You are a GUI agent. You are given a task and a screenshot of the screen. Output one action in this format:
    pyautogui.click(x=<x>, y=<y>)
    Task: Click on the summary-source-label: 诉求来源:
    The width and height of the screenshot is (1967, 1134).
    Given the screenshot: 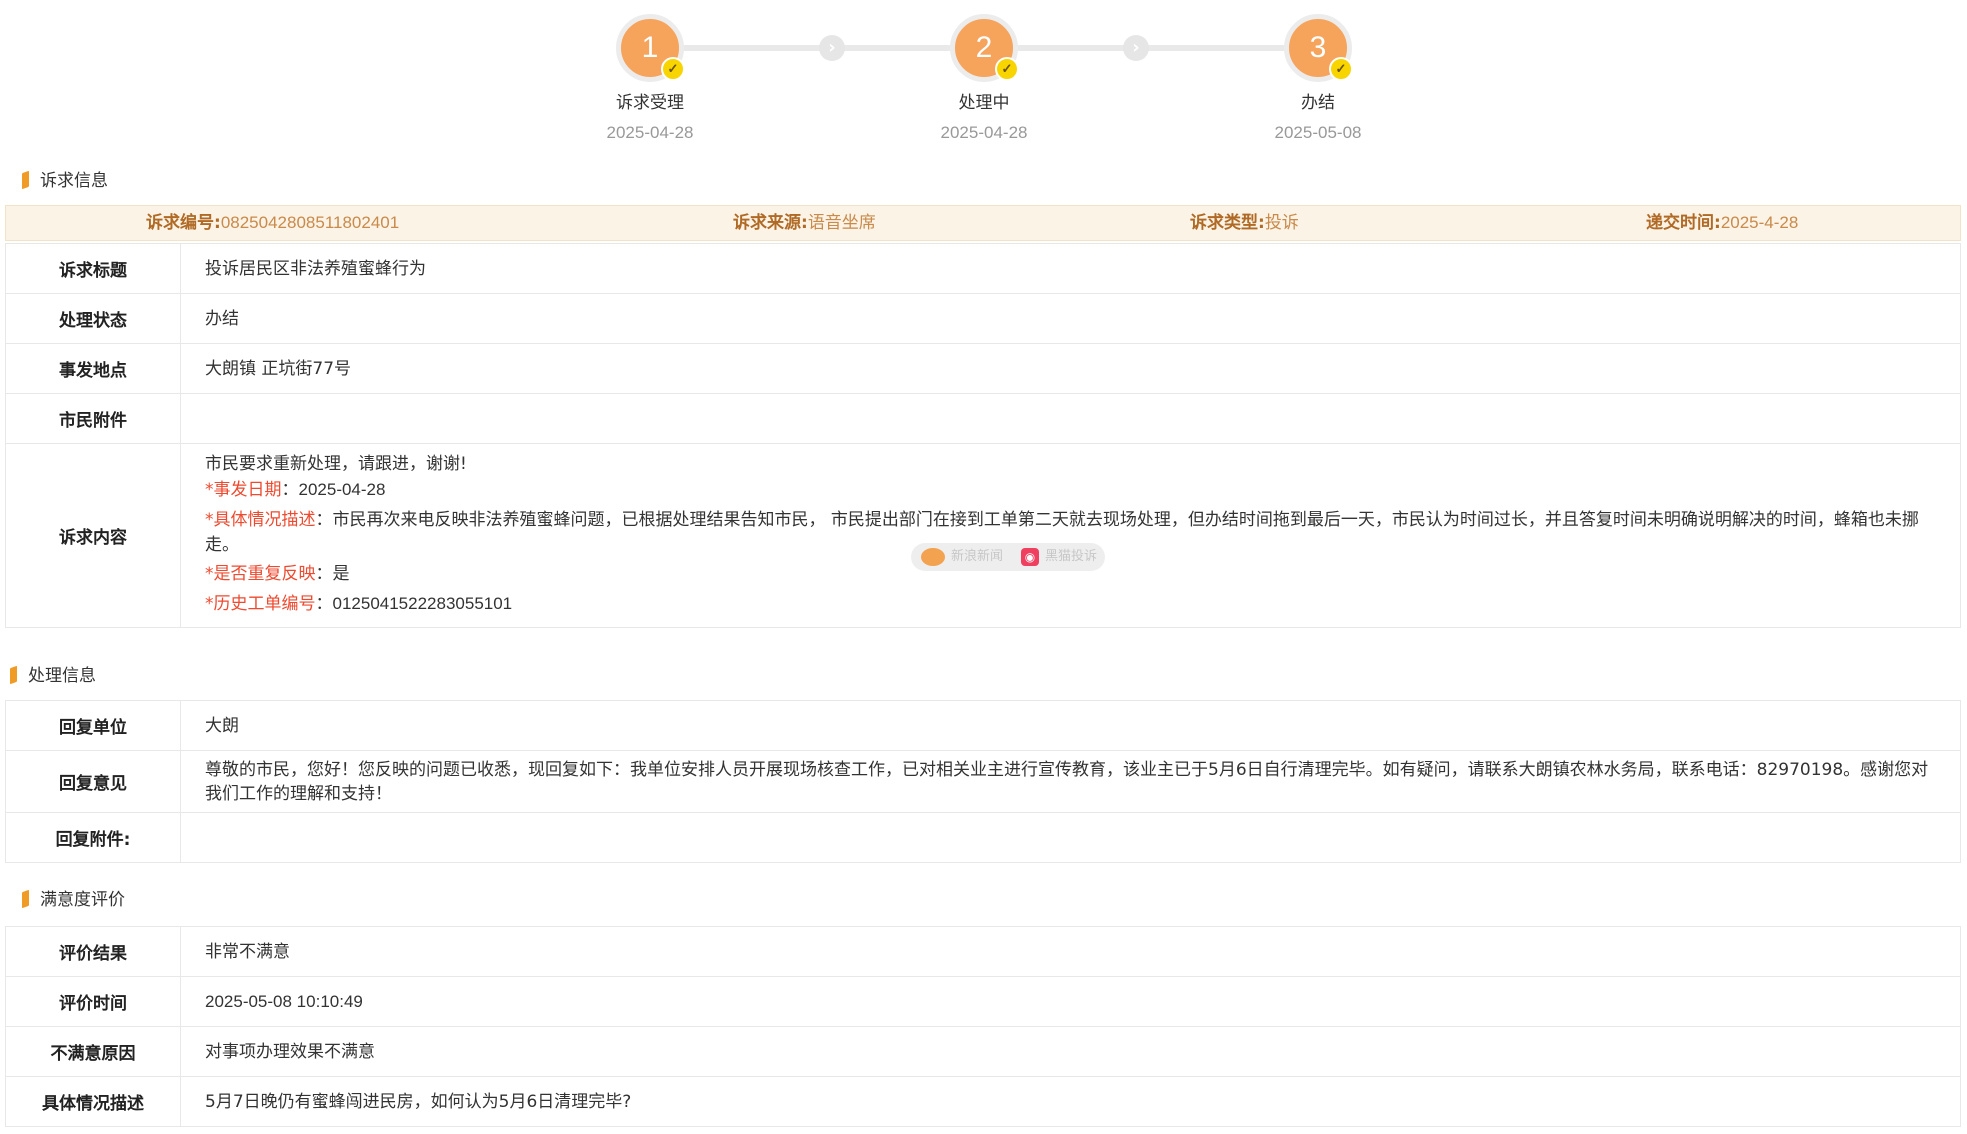 What is the action you would take?
    pyautogui.click(x=770, y=223)
    